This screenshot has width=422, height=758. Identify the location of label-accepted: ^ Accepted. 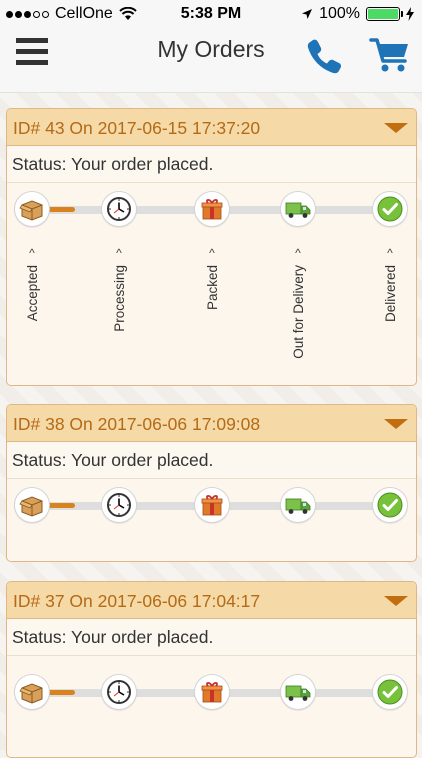
(32, 284).